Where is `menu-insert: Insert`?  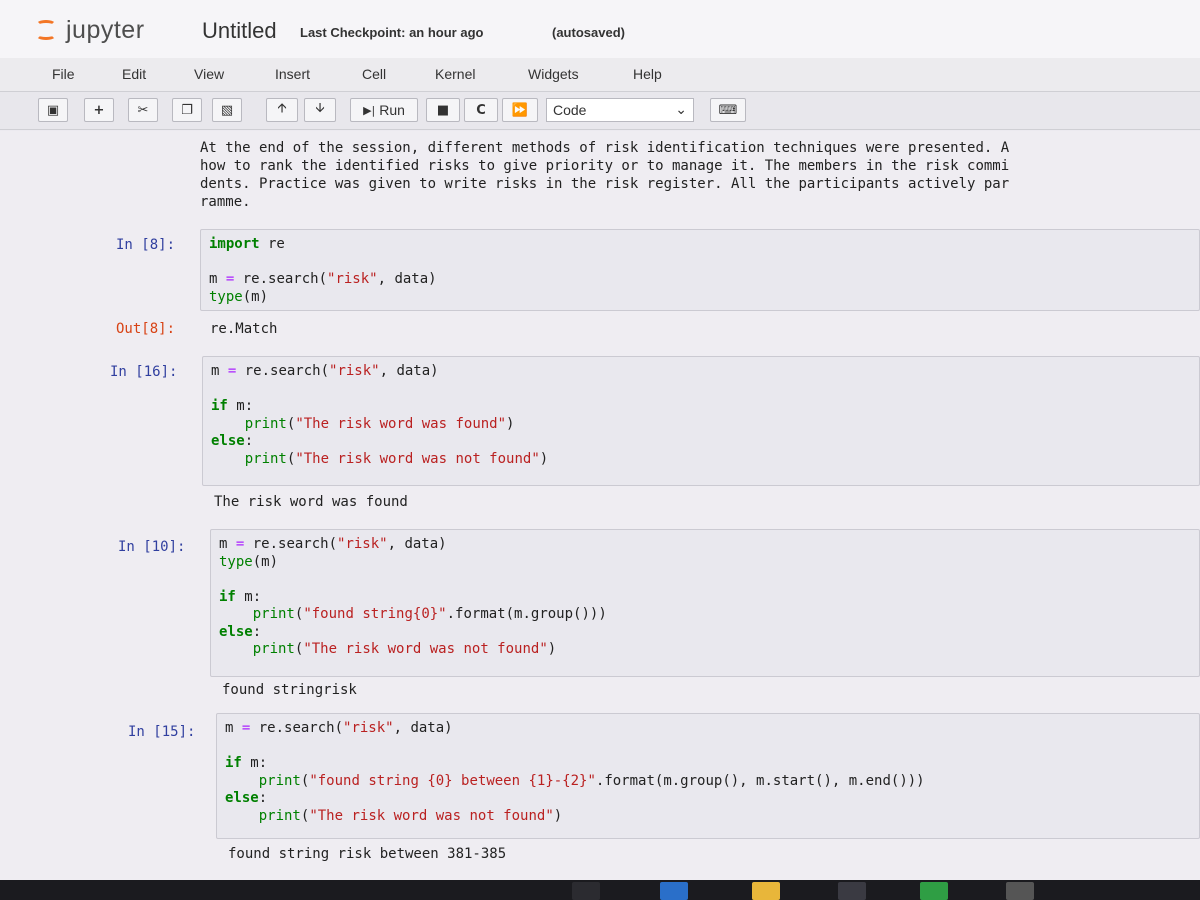 menu-insert: Insert is located at coordinates (292, 74).